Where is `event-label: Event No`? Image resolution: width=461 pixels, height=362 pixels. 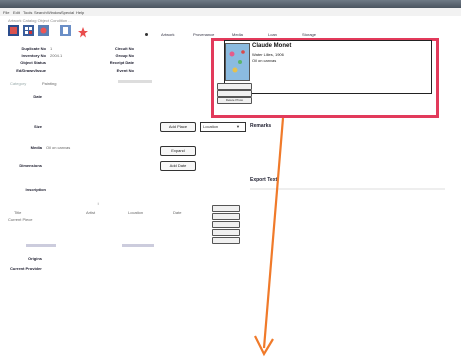
event-label: Event No is located at coordinates (125, 70).